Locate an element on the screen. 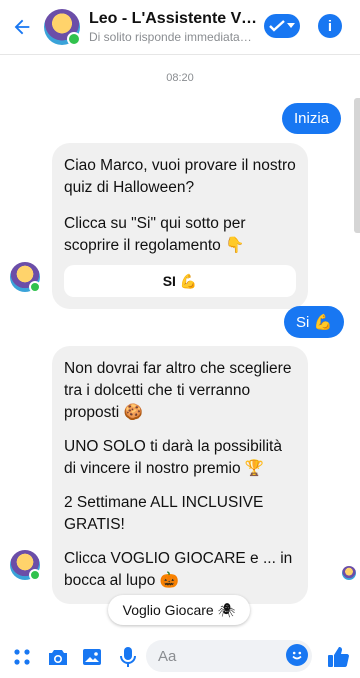  si-button: SI 💪 is located at coordinates (180, 281).